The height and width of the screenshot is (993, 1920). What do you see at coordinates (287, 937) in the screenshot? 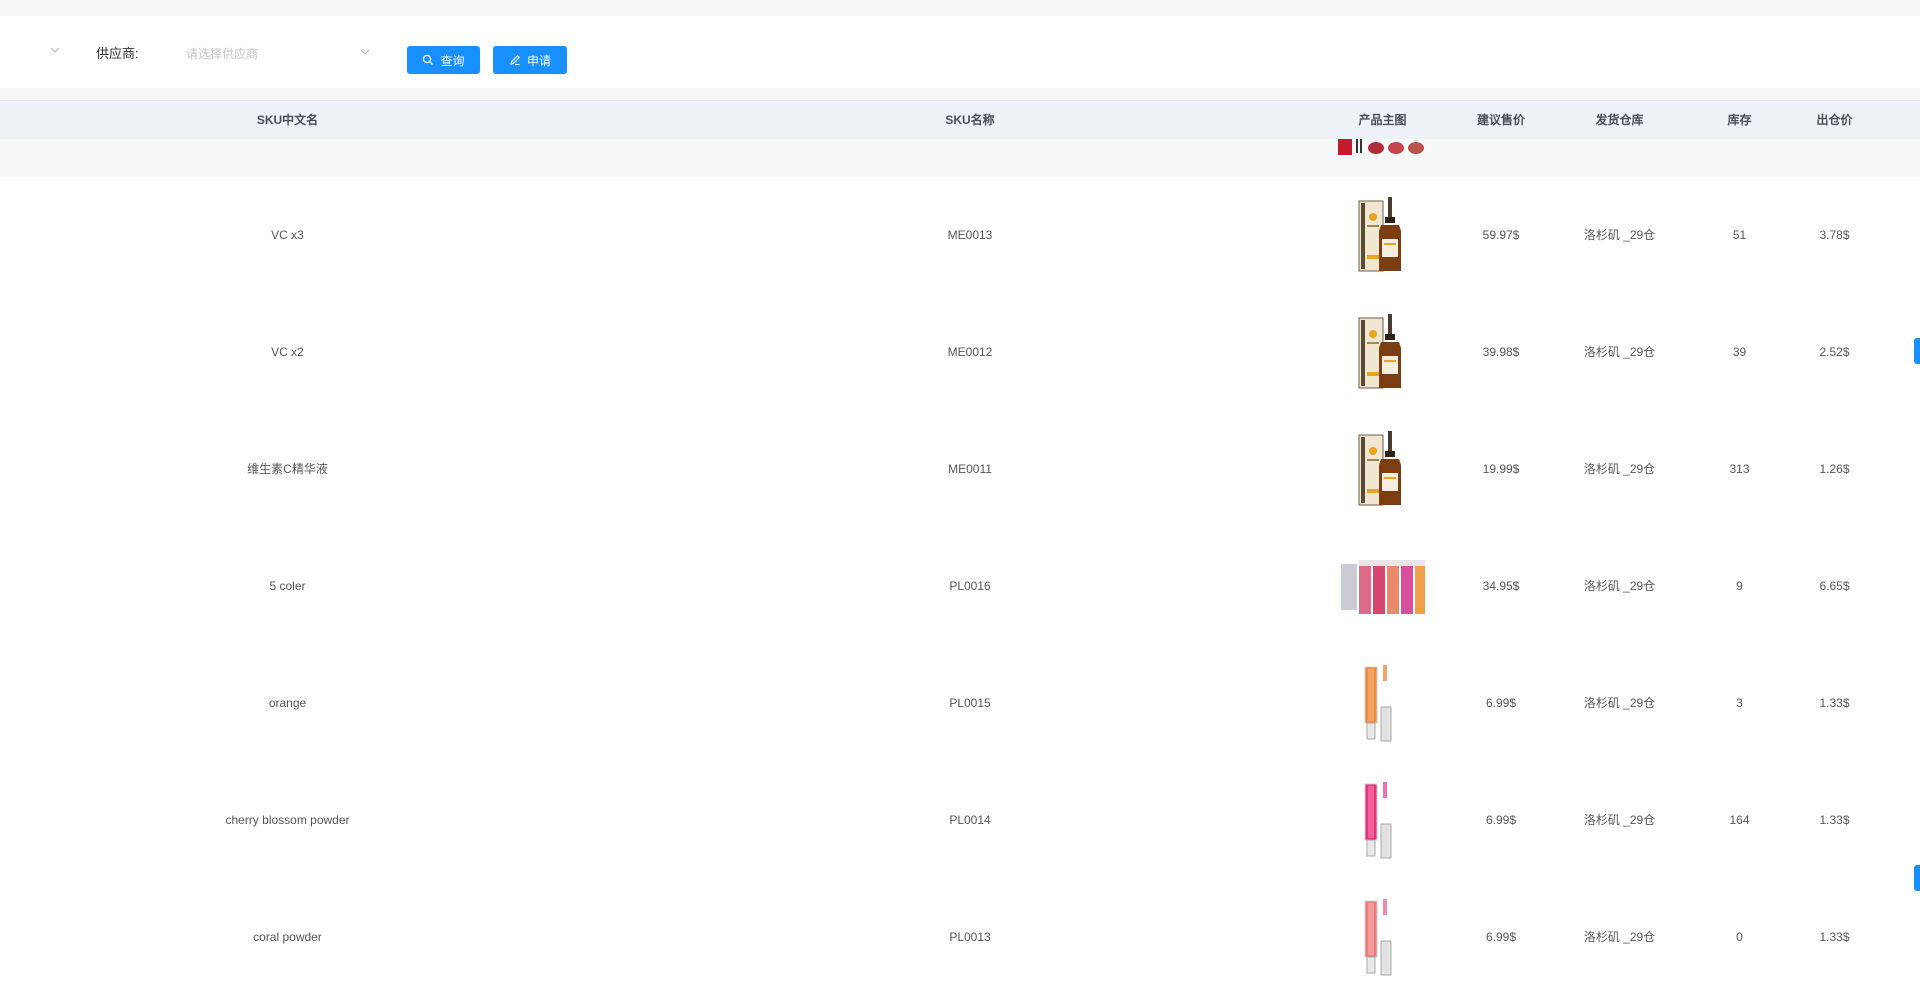
I see `cell-sku-cn-name: coral powder` at bounding box center [287, 937].